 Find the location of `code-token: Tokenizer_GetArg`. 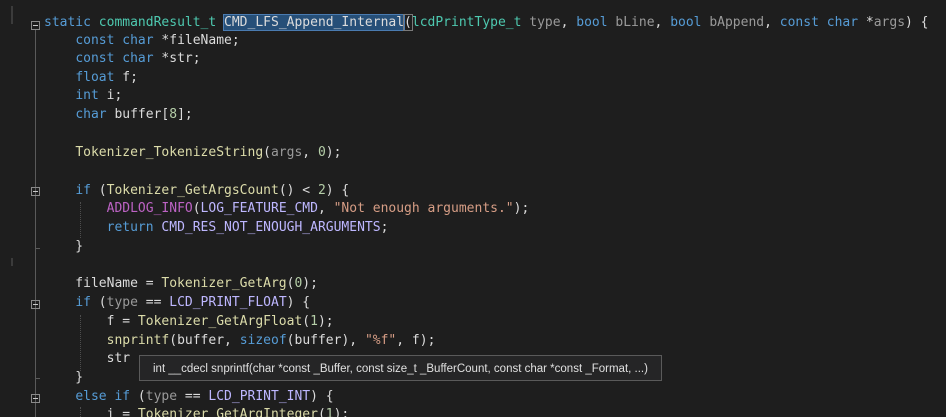

code-token: Tokenizer_GetArg is located at coordinates (224, 283).